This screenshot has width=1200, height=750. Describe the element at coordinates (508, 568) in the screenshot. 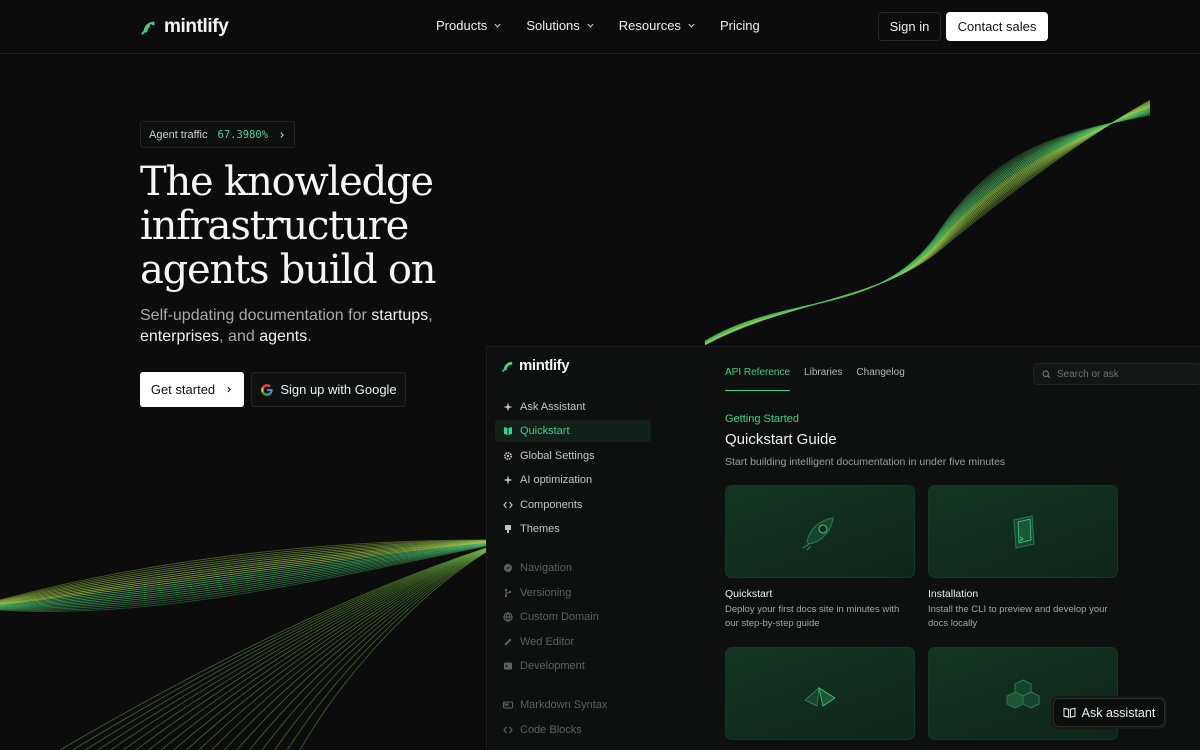

I see `compass-icon` at that location.